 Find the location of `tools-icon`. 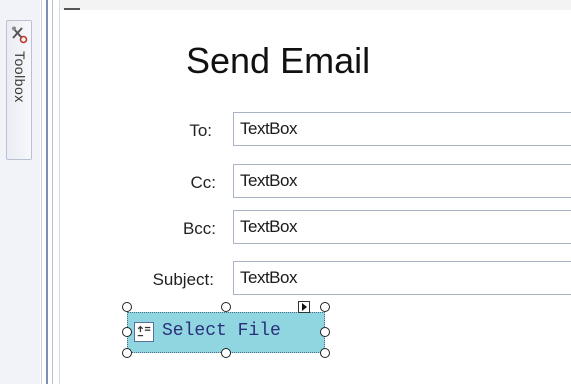

tools-icon is located at coordinates (20, 35).